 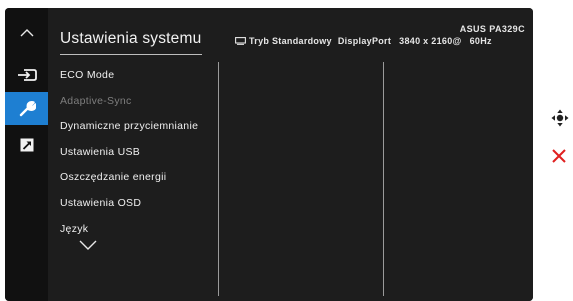 I want to click on move-joystick-icon, so click(x=560, y=118).